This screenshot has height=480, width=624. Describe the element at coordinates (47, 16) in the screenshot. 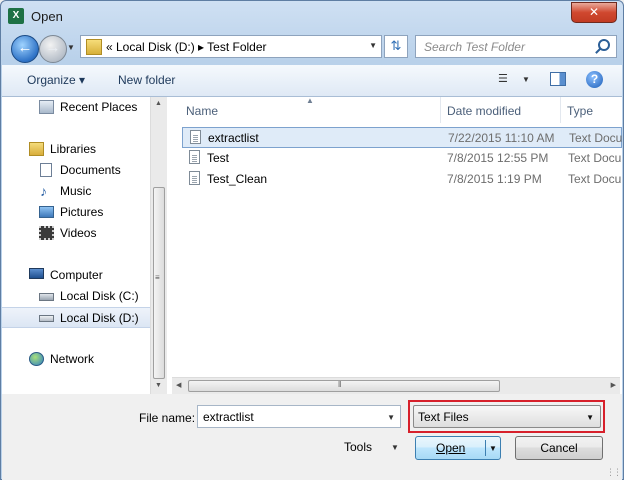

I see `window-title: Open` at that location.